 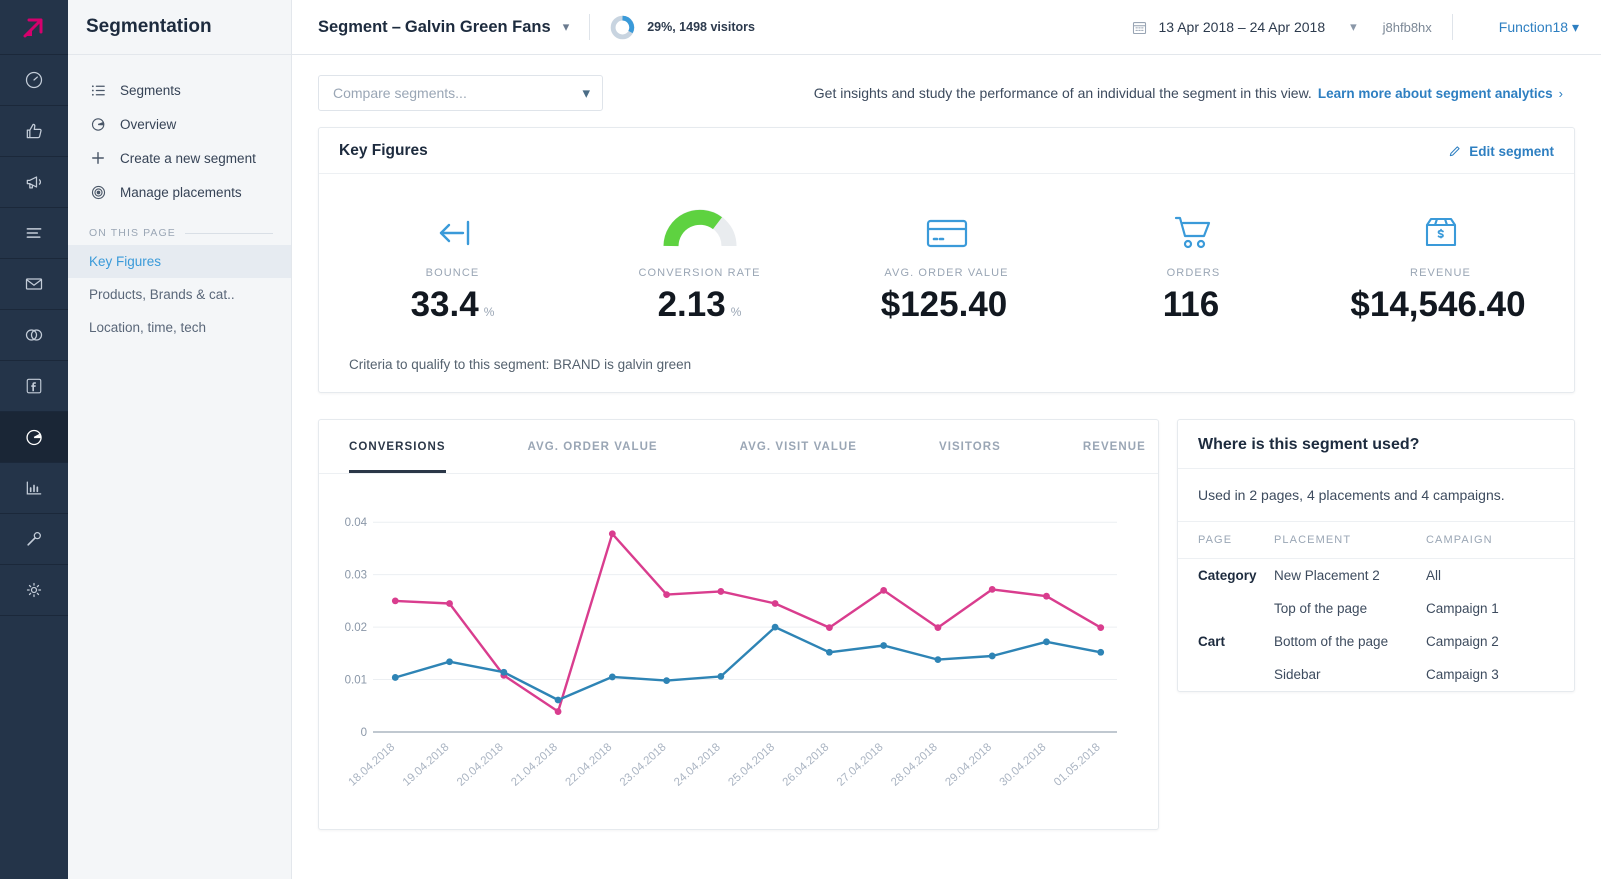 I want to click on segment-dropdown-chevron-down-icon: ▾, so click(x=566, y=27).